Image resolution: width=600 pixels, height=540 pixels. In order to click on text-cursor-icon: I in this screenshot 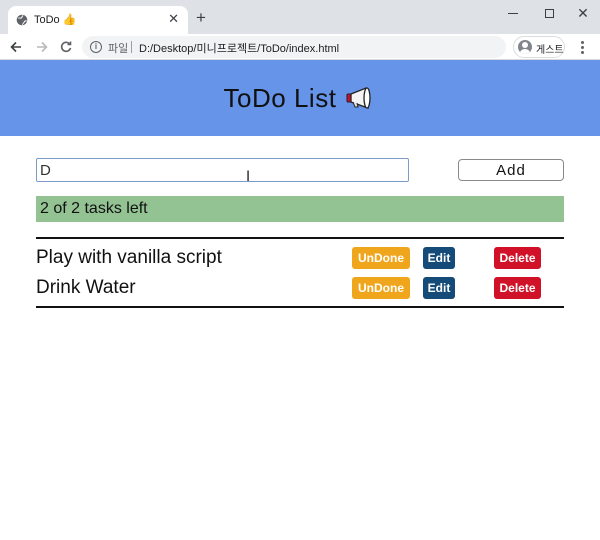, I will do `click(248, 177)`.